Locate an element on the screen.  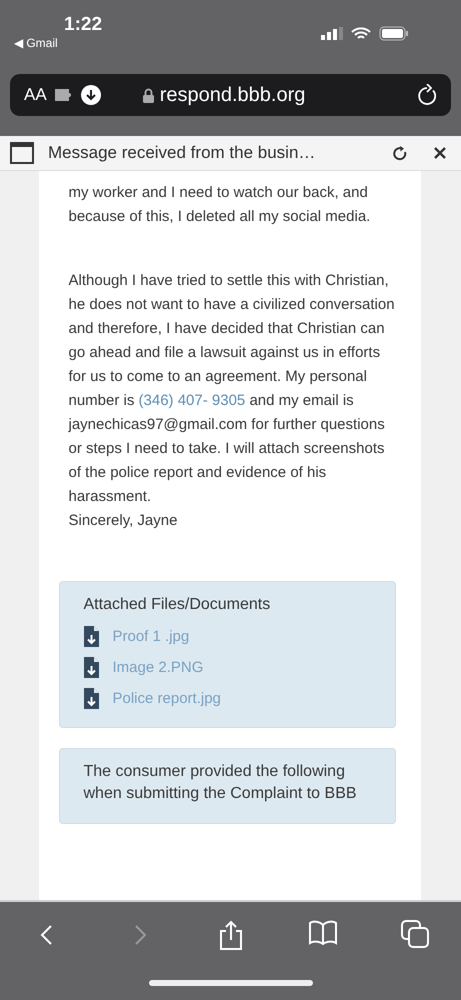
file-link: Proof 1 .jpg is located at coordinates (151, 636).